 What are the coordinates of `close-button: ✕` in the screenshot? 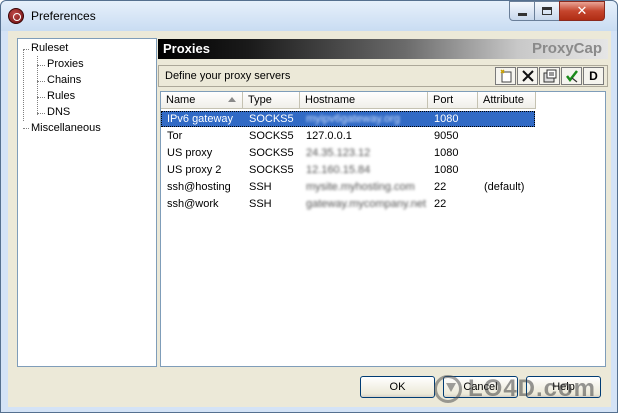 It's located at (582, 11).